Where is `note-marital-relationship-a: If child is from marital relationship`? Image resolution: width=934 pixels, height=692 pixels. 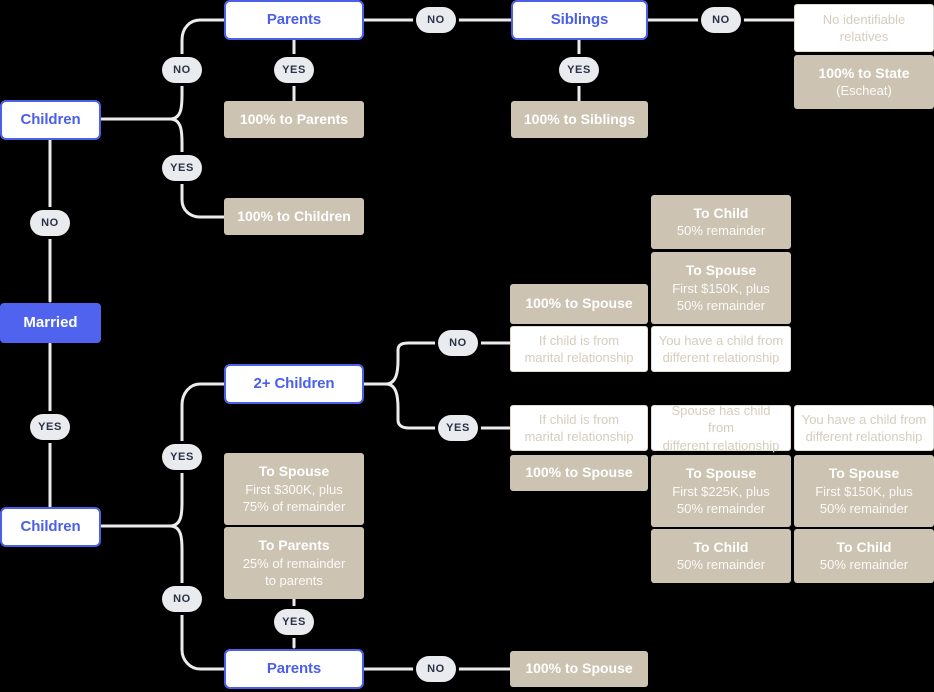
note-marital-relationship-a: If child is from marital relationship is located at coordinates (579, 349).